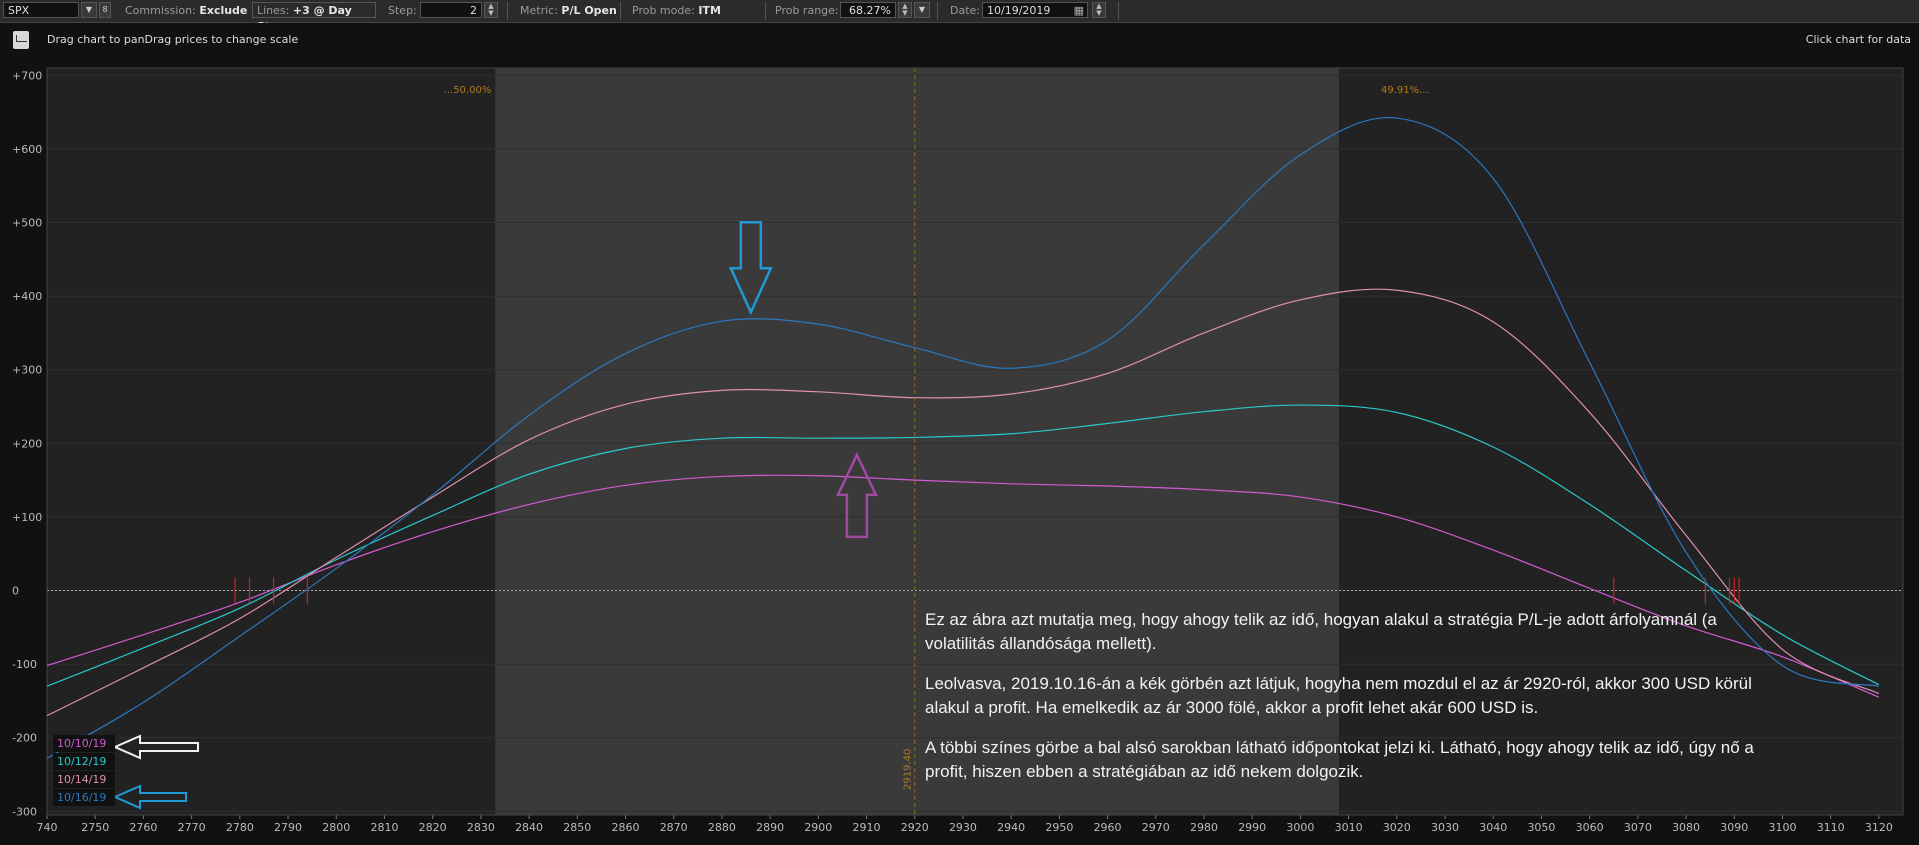 This screenshot has width=1919, height=845. Describe the element at coordinates (1349, 827) in the screenshot. I see `x-tick-label: 3010` at that location.